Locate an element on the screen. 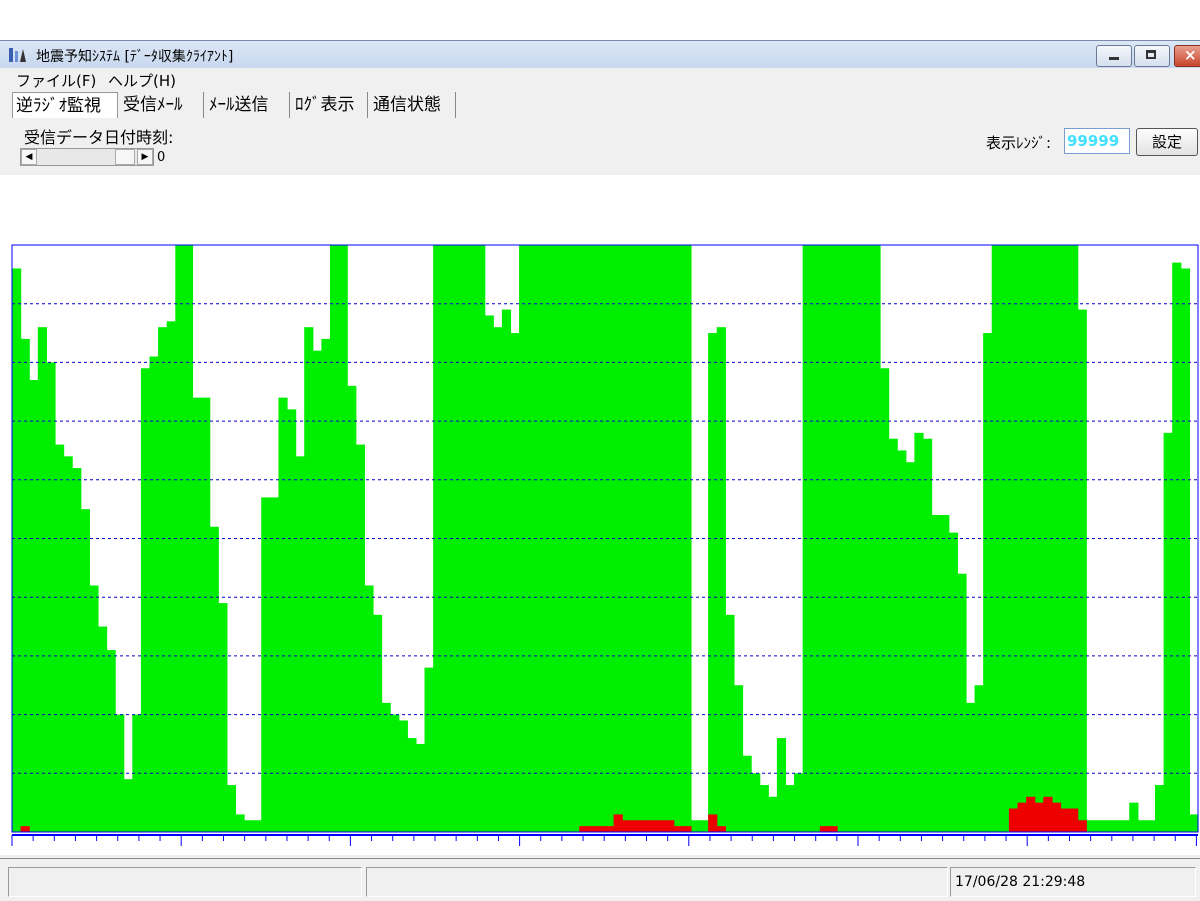 The width and height of the screenshot is (1200, 901). x-tick-label: 17/06/26 is located at coordinates (718, 854).